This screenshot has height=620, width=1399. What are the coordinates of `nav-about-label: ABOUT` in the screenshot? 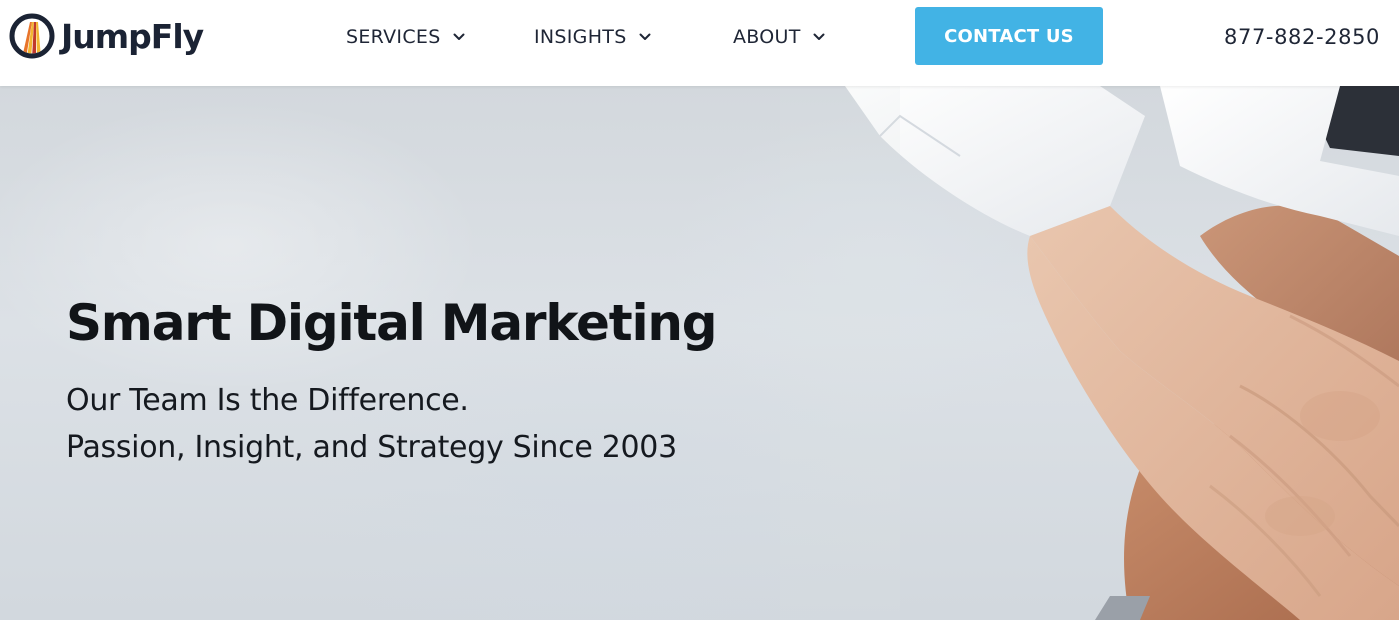 It's located at (767, 37).